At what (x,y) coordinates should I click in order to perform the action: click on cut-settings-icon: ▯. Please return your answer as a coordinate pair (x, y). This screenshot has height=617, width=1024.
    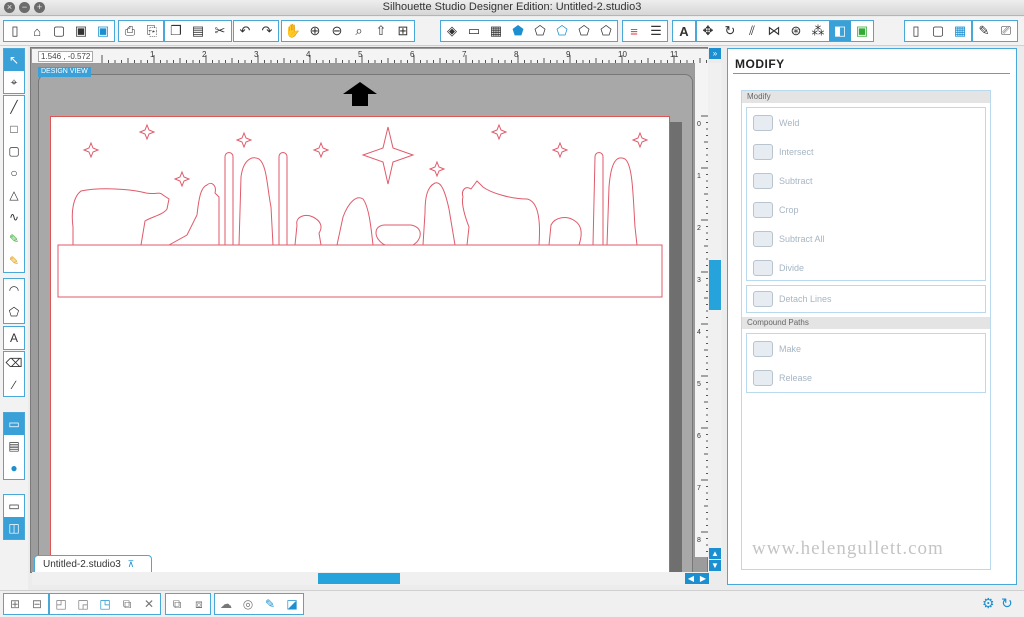
    Looking at the image, I should click on (916, 31).